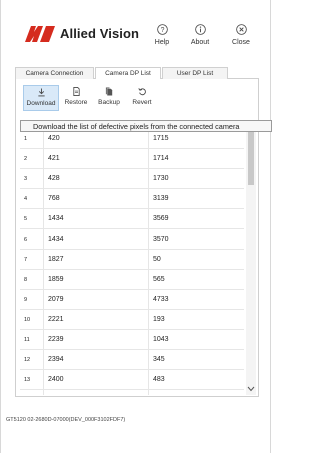 Image resolution: width=320 pixels, height=453 pixels. I want to click on pixel-y-value: 345, so click(159, 360).